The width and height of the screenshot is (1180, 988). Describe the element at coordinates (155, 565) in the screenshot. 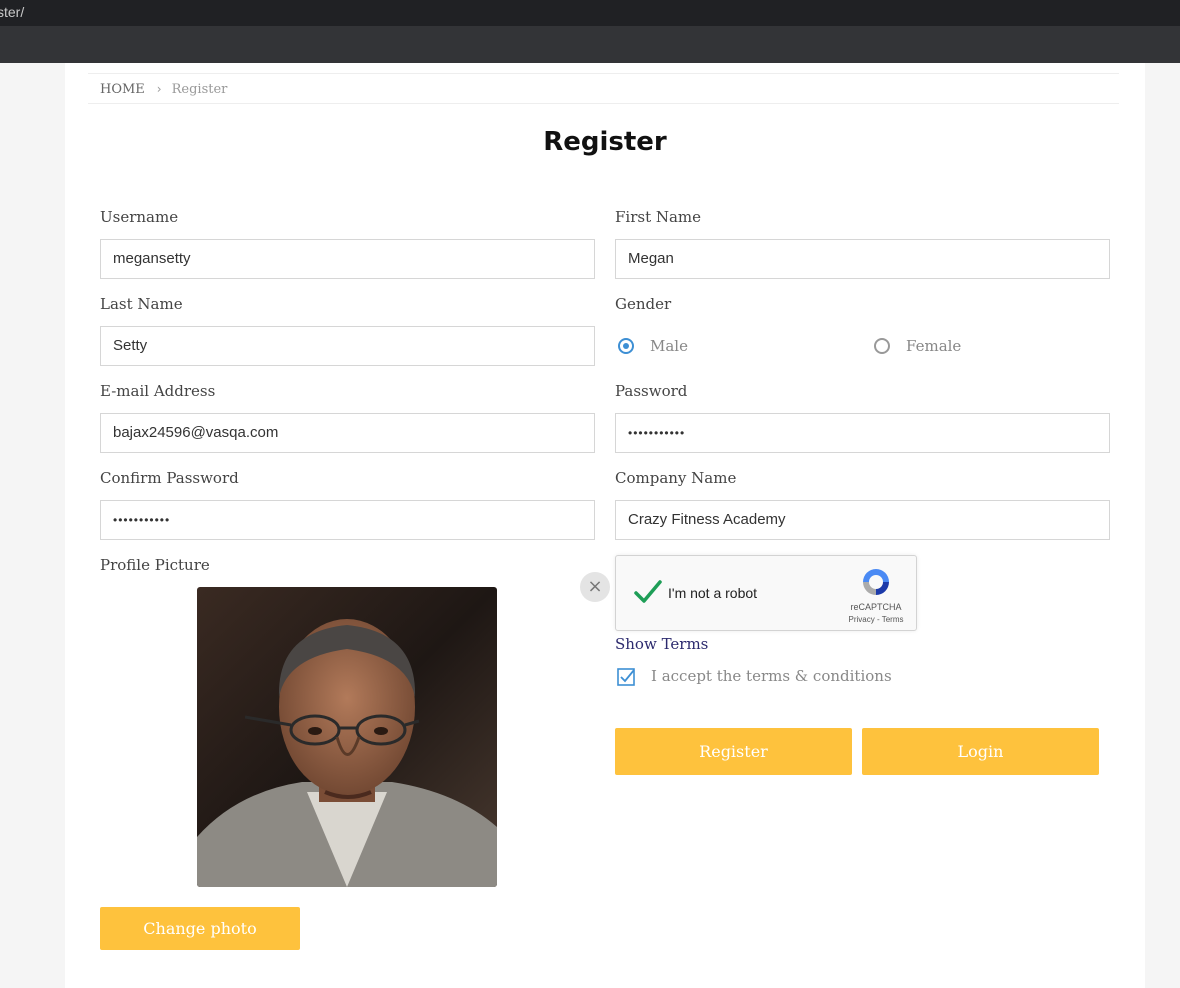

I see `profile-picture-label: Profile Picture` at that location.